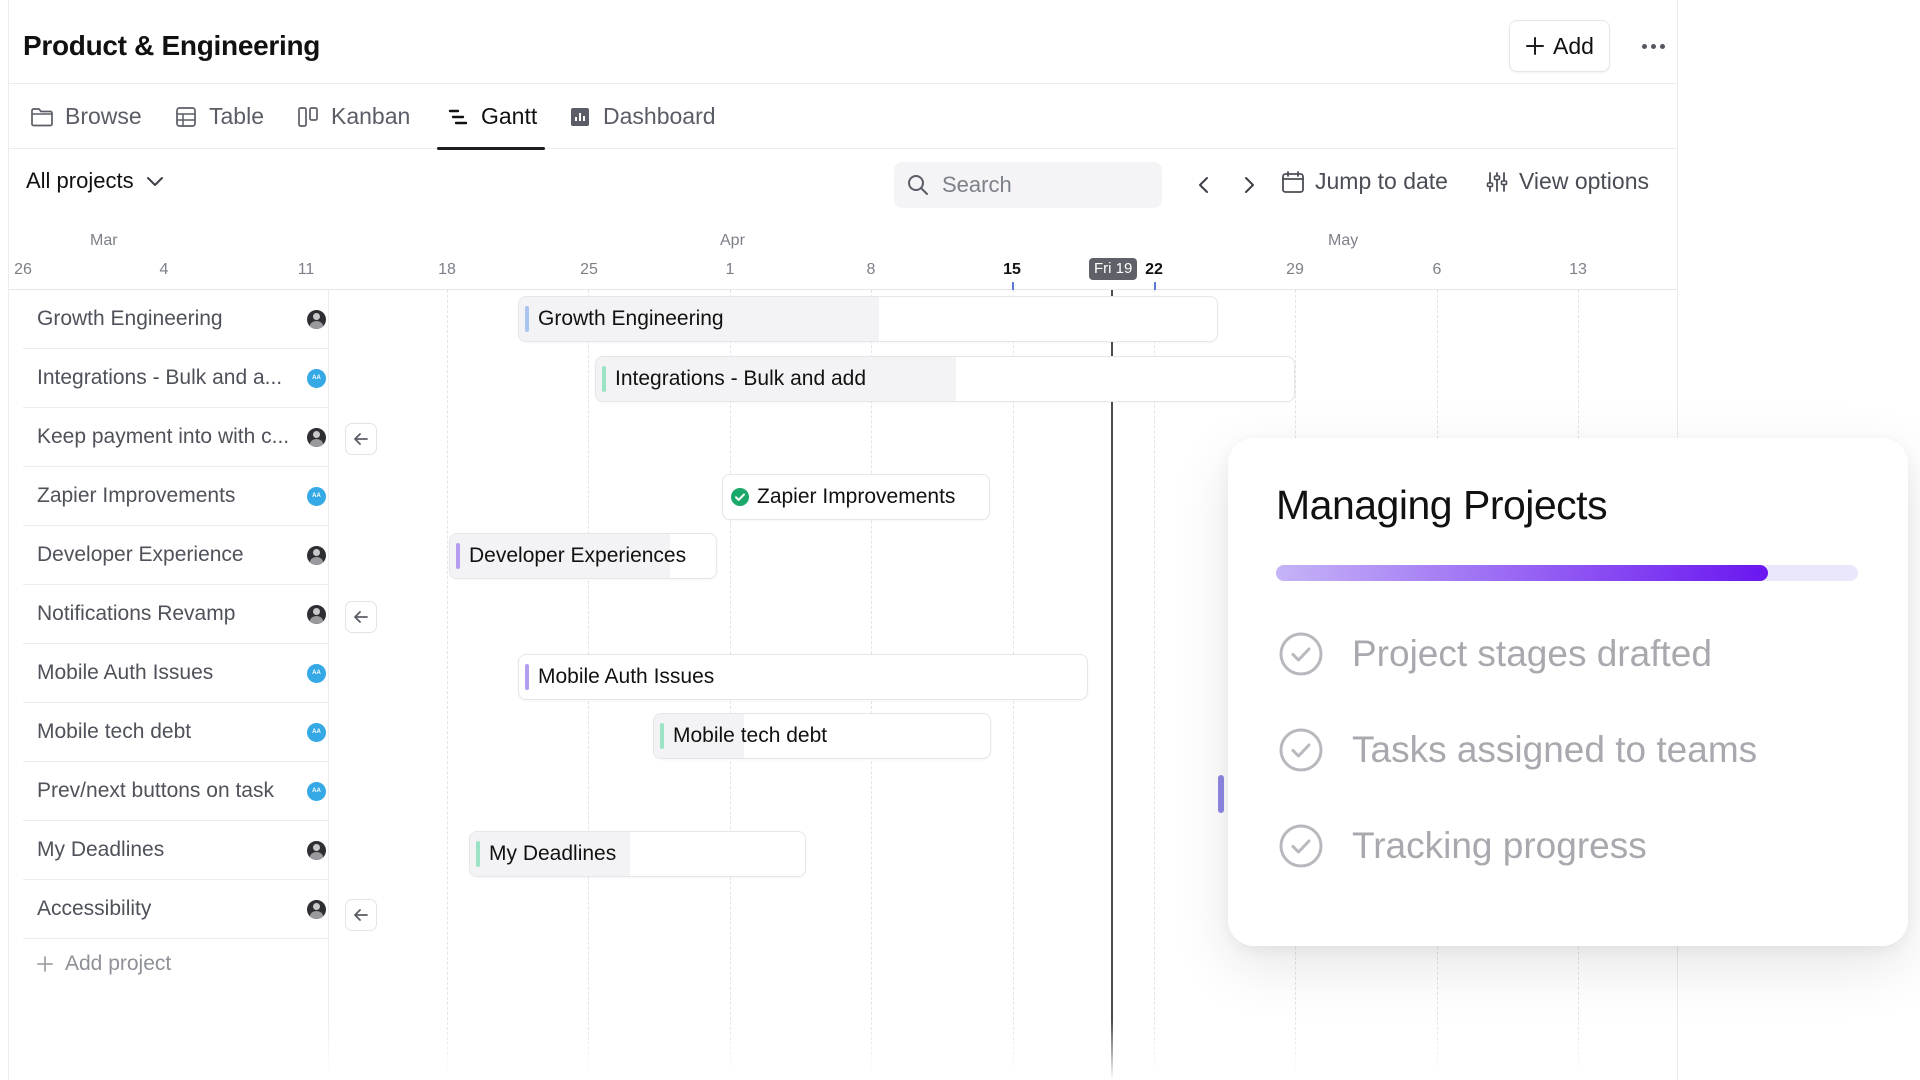  What do you see at coordinates (176, 850) in the screenshot?
I see `project-row: My Deadlines` at bounding box center [176, 850].